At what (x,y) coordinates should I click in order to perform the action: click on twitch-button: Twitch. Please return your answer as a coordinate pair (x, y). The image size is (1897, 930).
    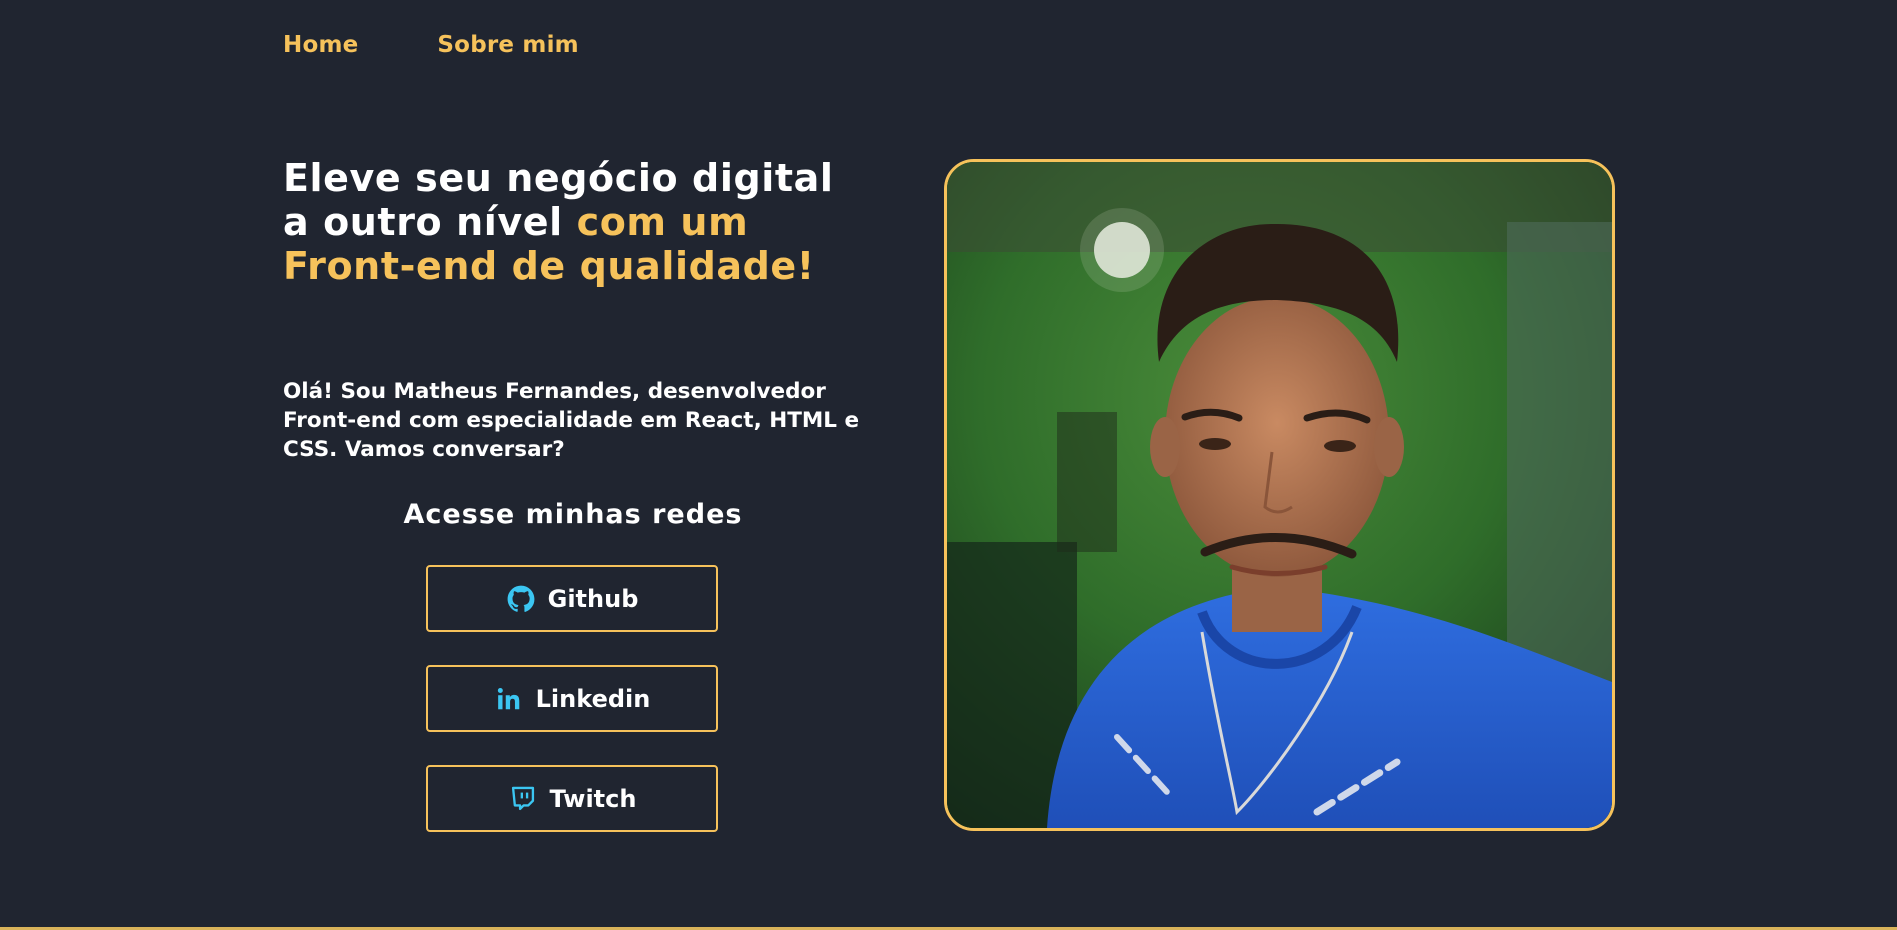
    Looking at the image, I should click on (572, 798).